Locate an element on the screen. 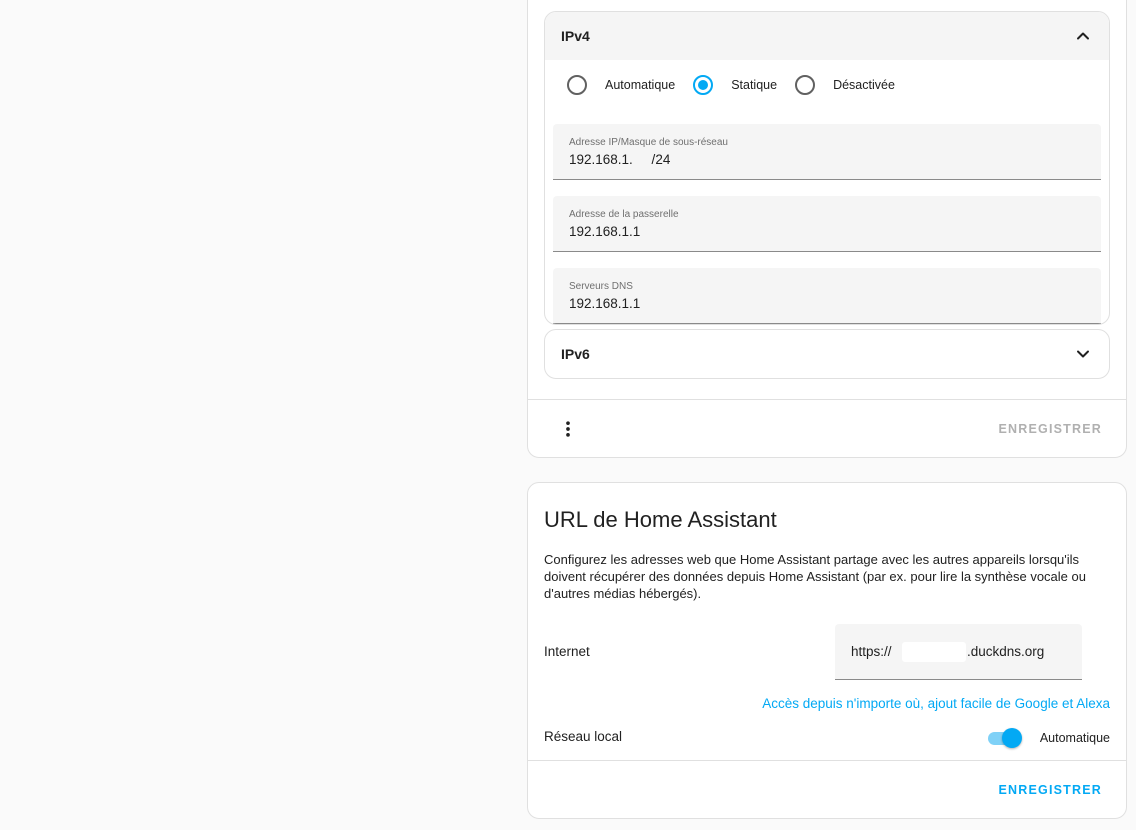 This screenshot has width=1136, height=830. radio-label-statique: Statique is located at coordinates (754, 85).